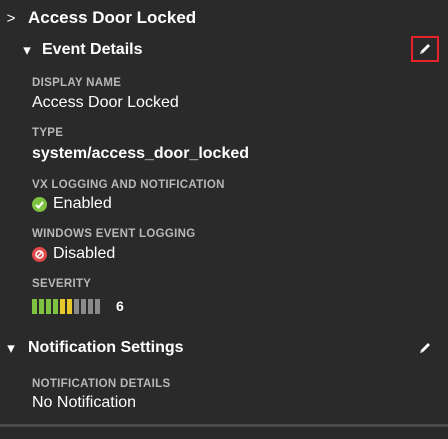 Image resolution: width=448 pixels, height=439 pixels. I want to click on display-name-label: DISPLAY NAME, so click(77, 83).